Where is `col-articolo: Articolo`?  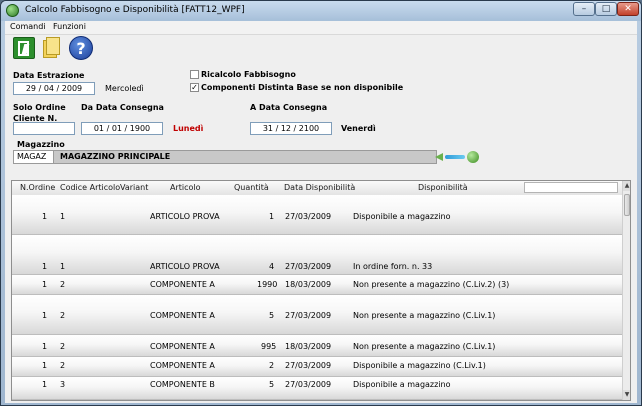 col-articolo: Articolo is located at coordinates (185, 187).